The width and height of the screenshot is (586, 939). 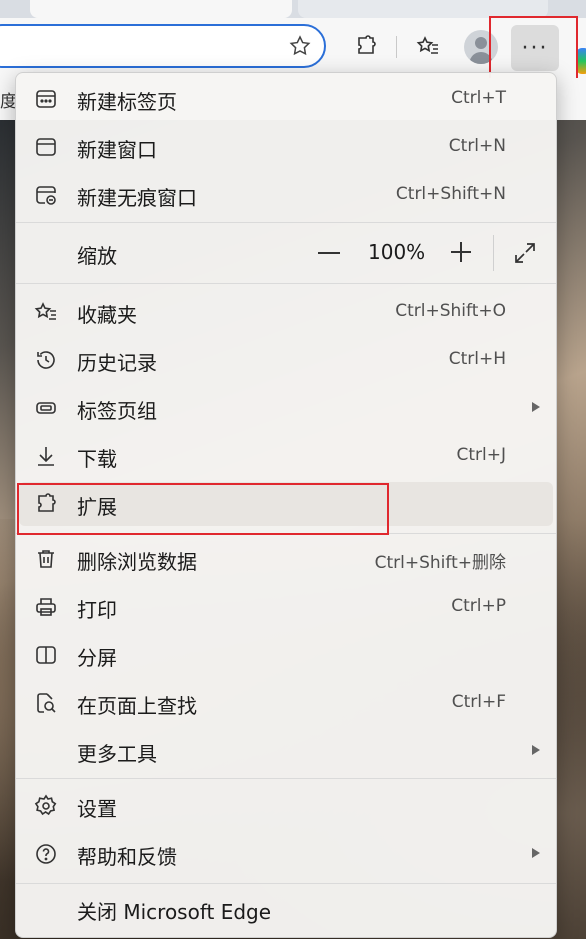 I want to click on menu-item-label: 历史记录, so click(x=117, y=363).